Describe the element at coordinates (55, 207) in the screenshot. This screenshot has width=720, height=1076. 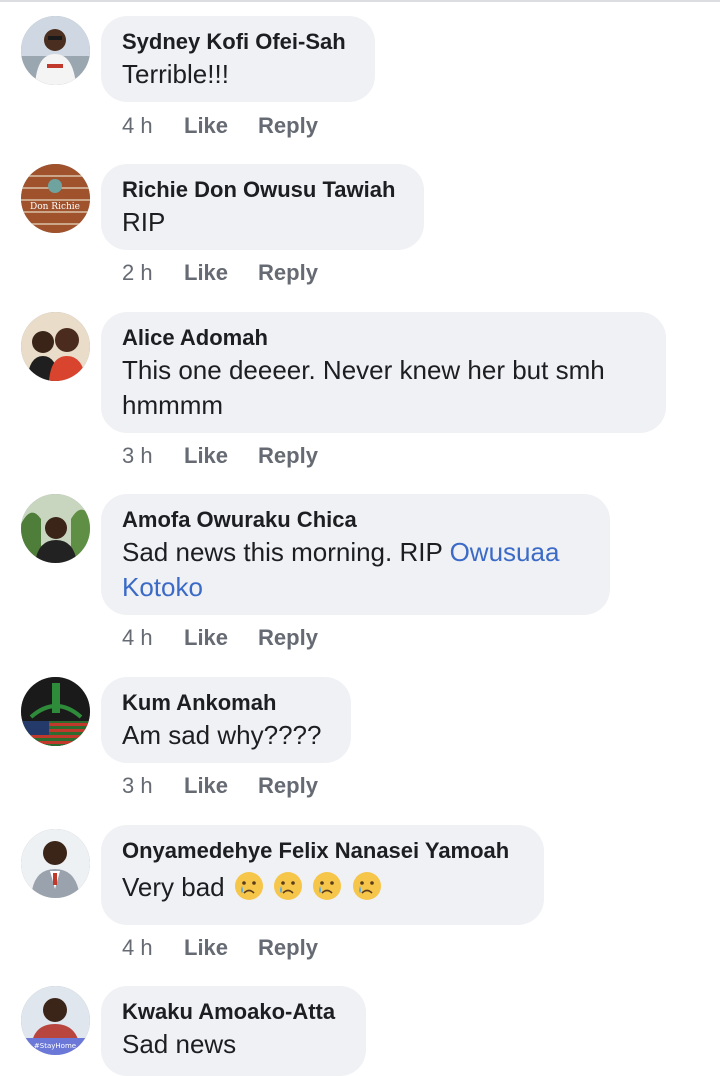
I see `avatar-logo-text: Don Richie` at that location.